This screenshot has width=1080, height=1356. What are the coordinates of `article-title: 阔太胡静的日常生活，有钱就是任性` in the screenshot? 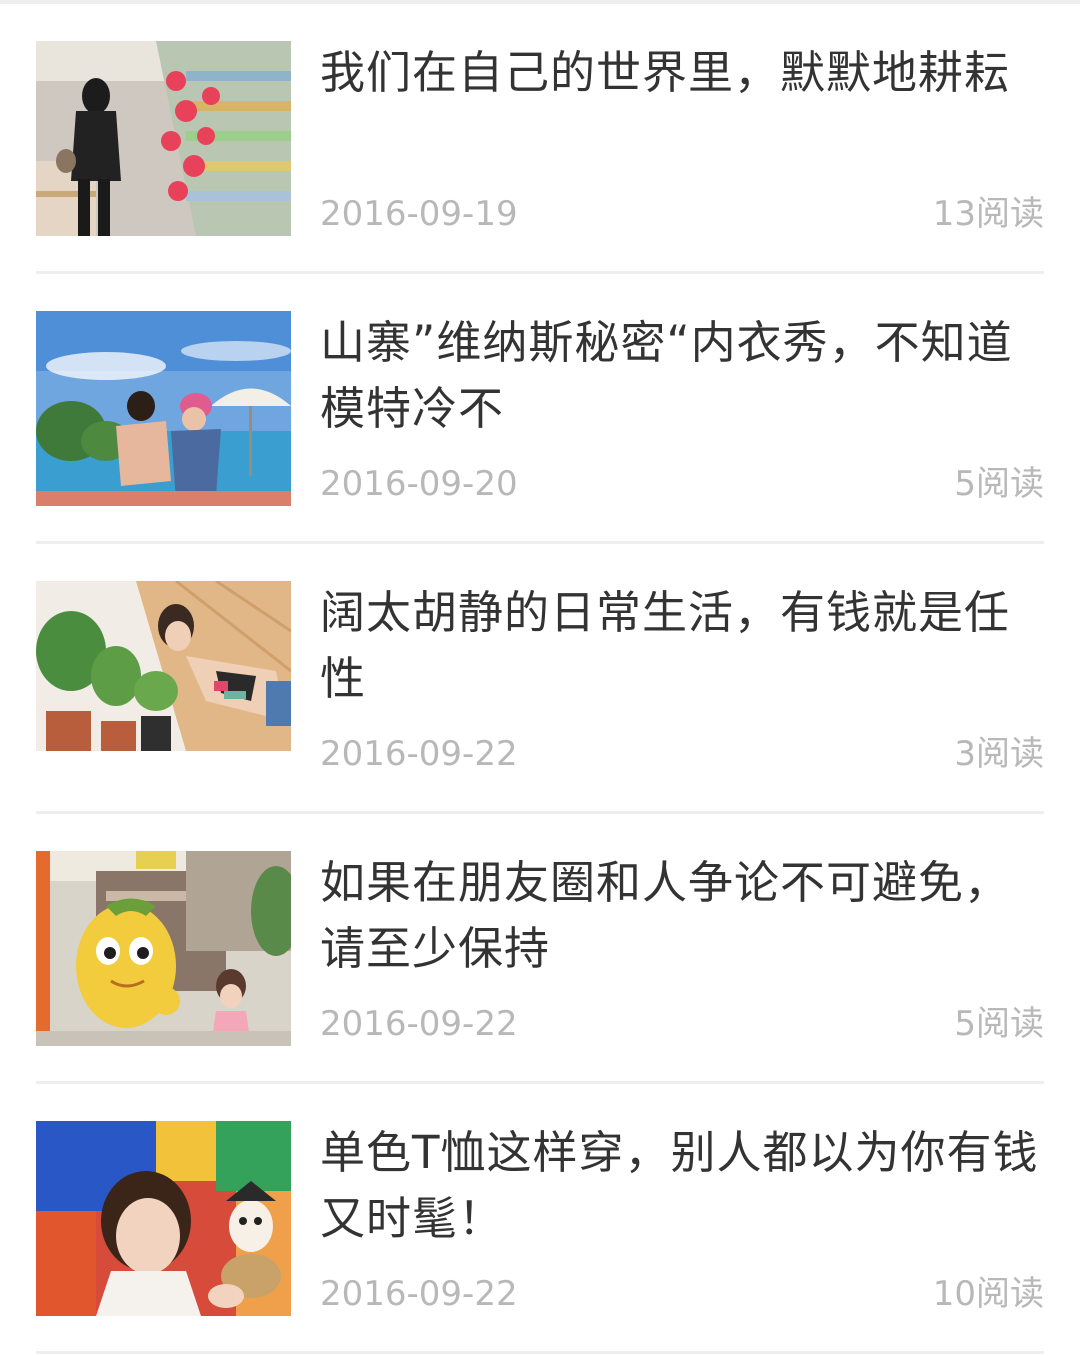 It's located at (682, 646).